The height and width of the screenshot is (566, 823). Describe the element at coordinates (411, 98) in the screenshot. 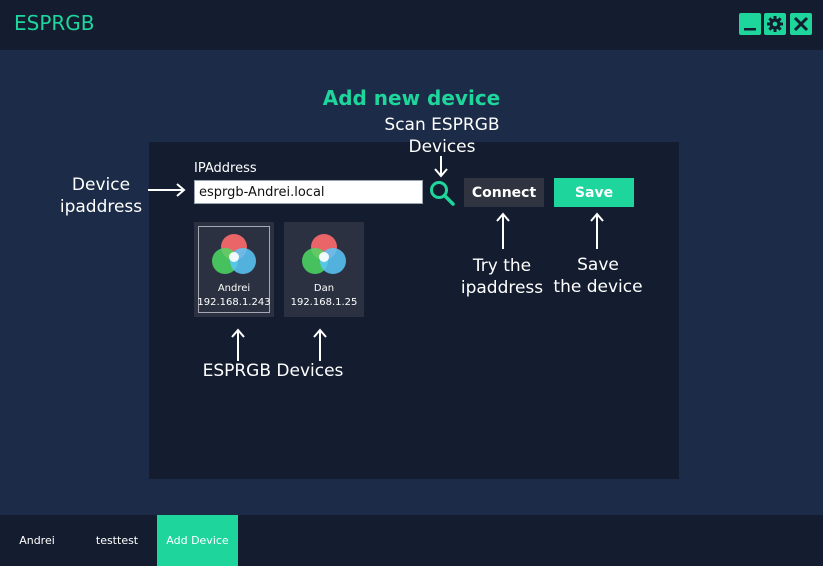

I see `page-title: Add new device` at that location.